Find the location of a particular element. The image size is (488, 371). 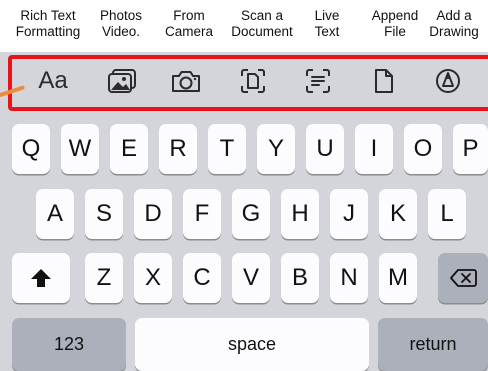

caption-rich-text: Rich Text Formatting is located at coordinates (48, 23).